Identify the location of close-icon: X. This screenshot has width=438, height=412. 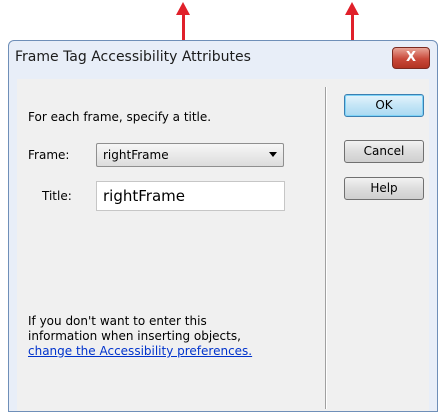
(411, 57).